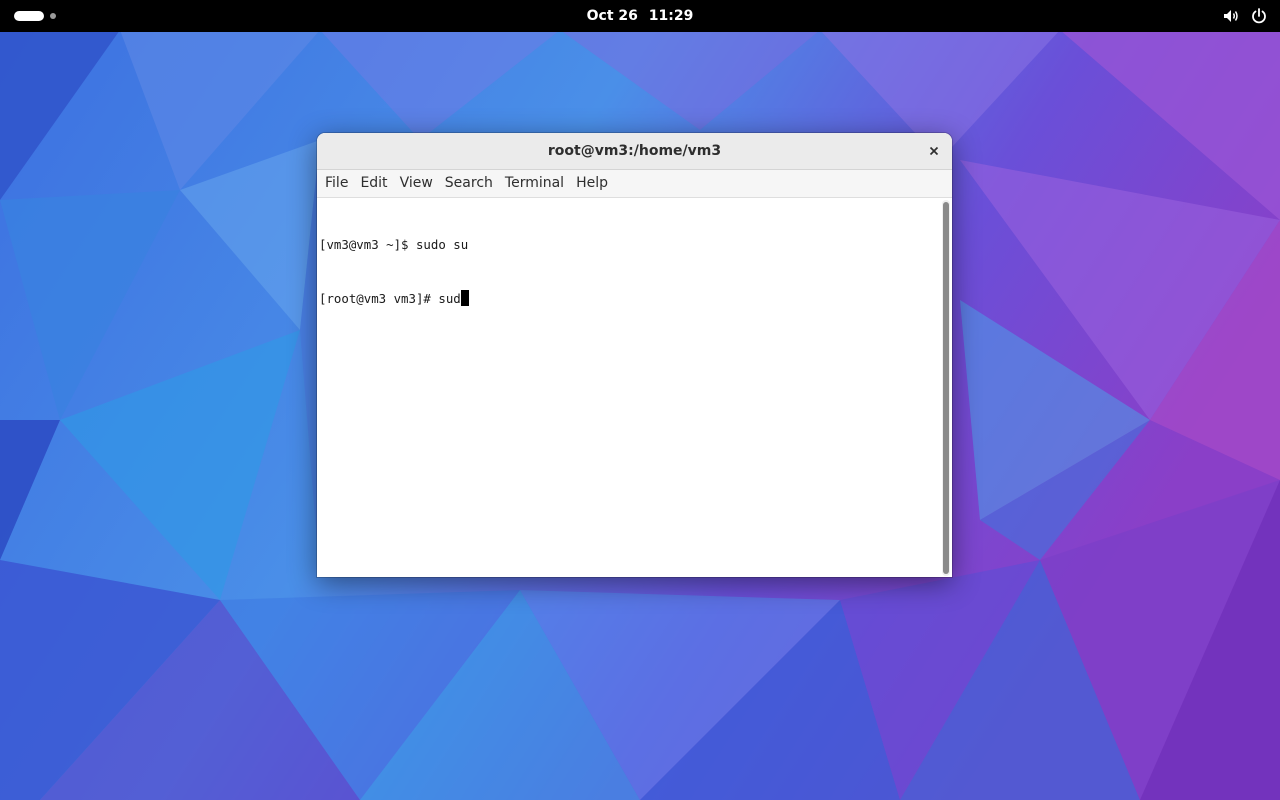 This screenshot has width=1280, height=800. Describe the element at coordinates (373, 183) in the screenshot. I see `menu-edit: Edit` at that location.